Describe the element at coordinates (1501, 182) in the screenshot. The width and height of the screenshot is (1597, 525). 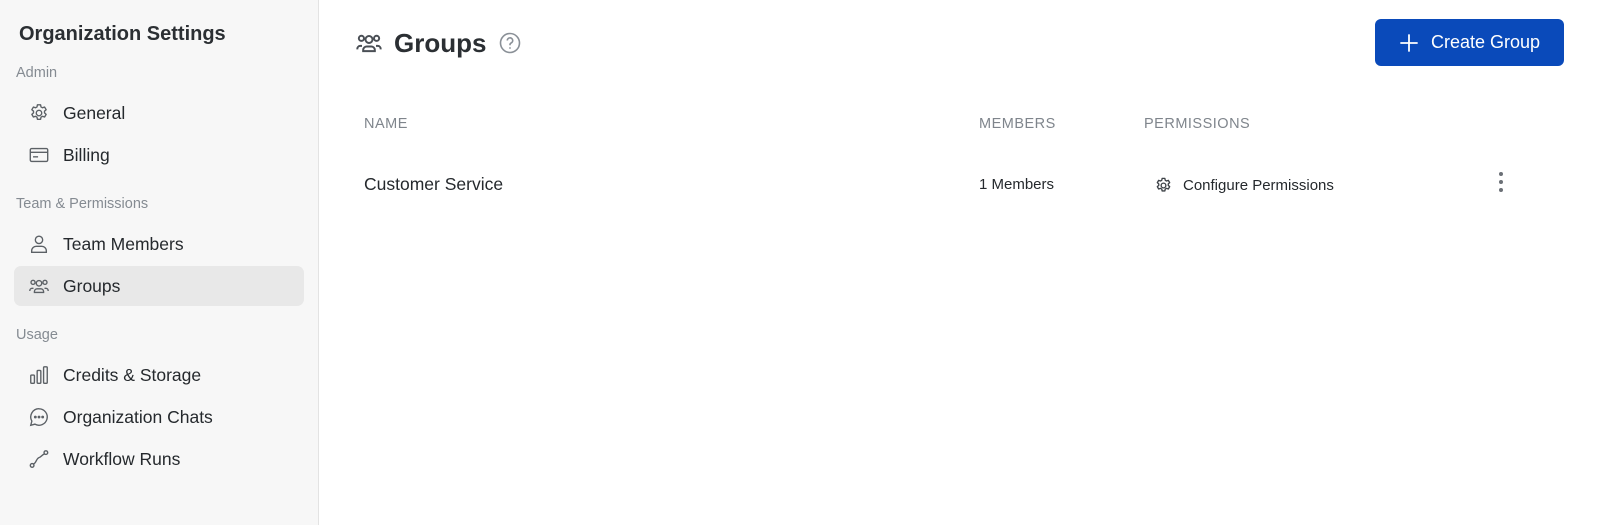
I see `more-options-icon` at that location.